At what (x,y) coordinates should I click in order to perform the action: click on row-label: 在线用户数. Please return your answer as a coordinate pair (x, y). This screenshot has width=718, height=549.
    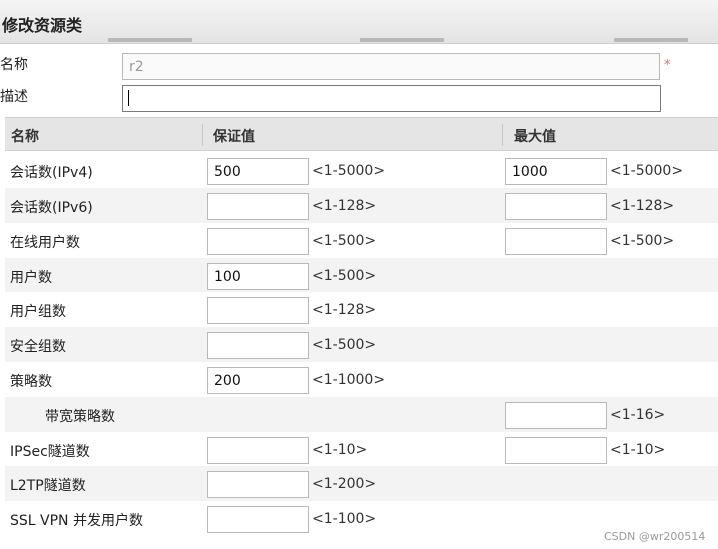
    Looking at the image, I should click on (45, 243).